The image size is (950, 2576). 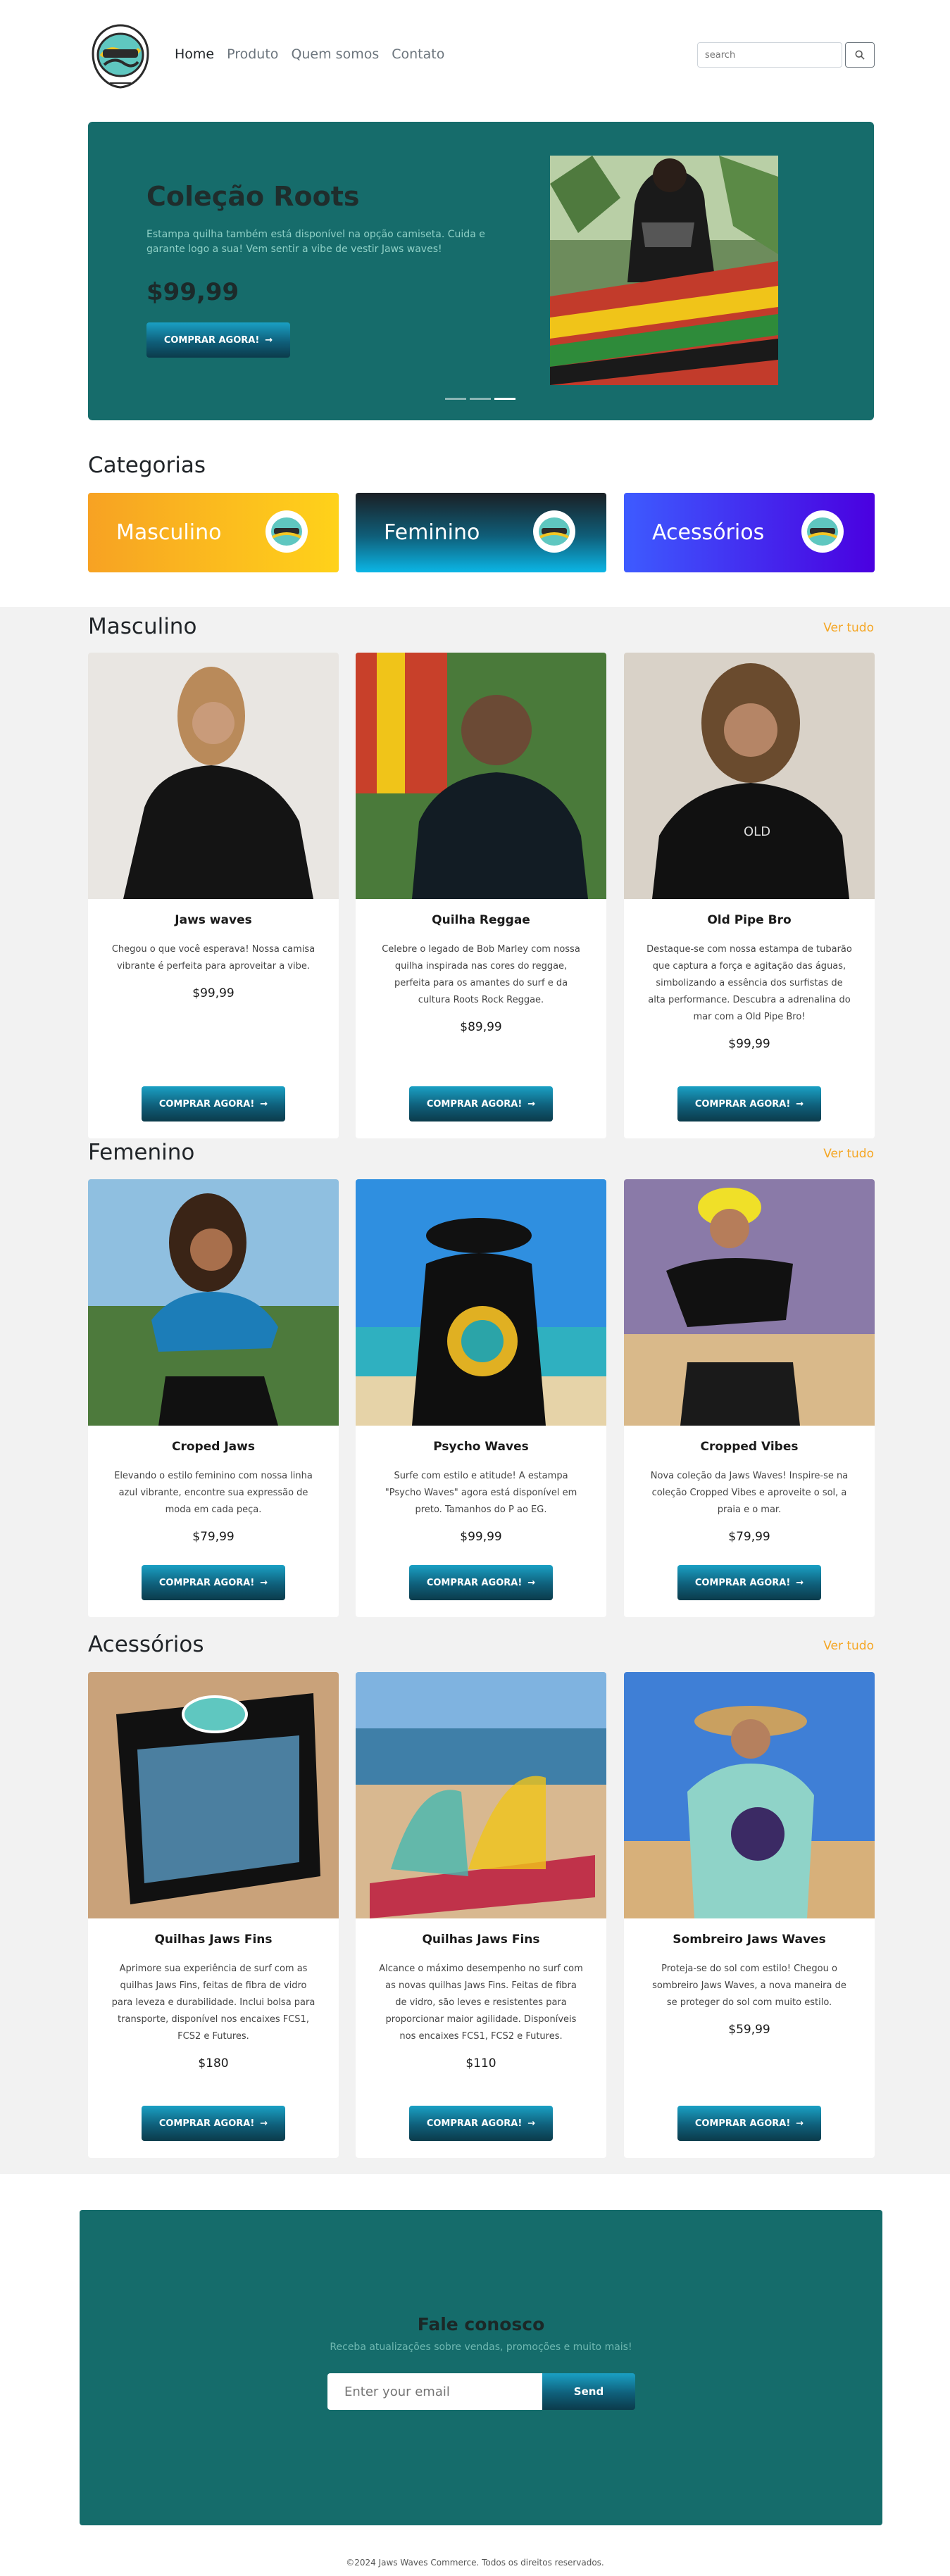 What do you see at coordinates (481, 2324) in the screenshot?
I see `newsletter-title: Fale conosco` at bounding box center [481, 2324].